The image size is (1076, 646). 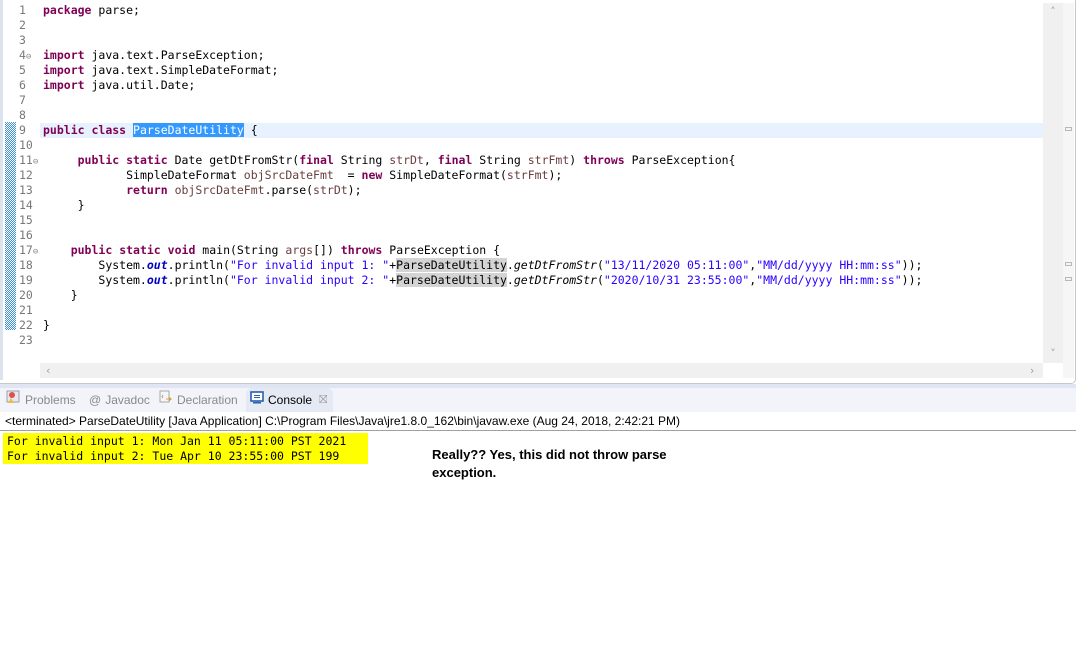 I want to click on line-number: 14, so click(x=26, y=205).